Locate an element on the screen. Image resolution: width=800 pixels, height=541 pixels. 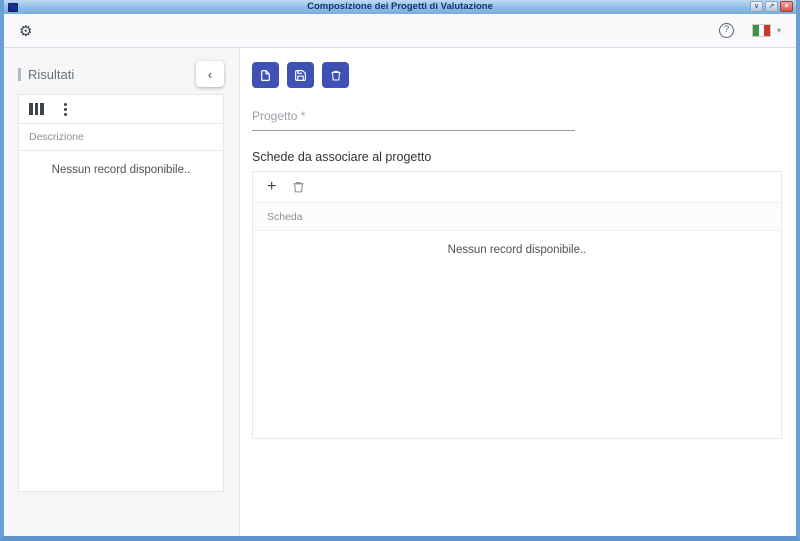
record-actions is located at coordinates (517, 75).